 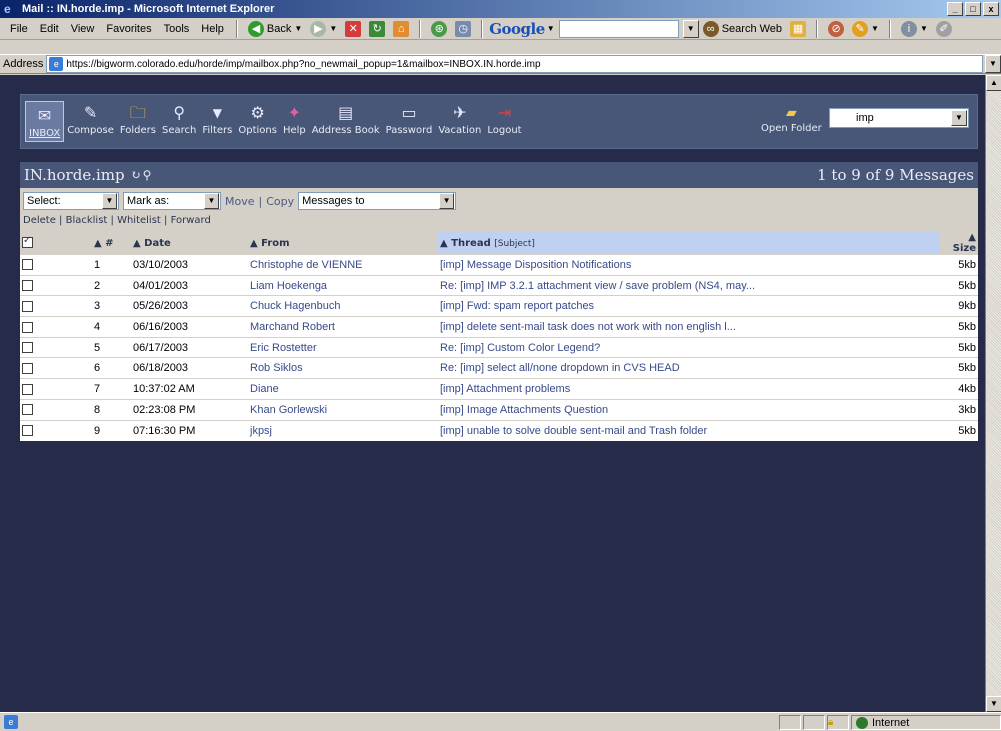 I want to click on info-button: i ▼, so click(x=914, y=28).